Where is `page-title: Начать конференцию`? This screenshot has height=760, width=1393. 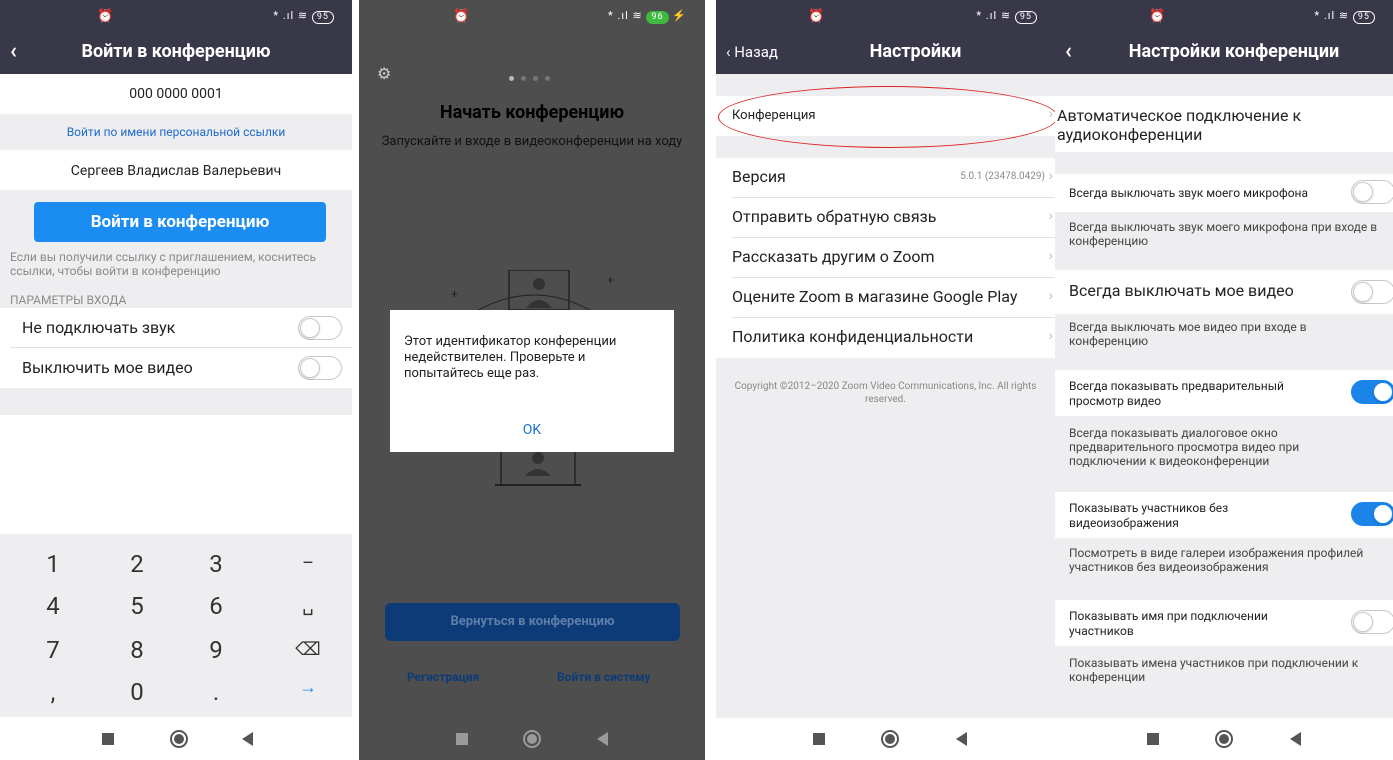 page-title: Начать конференцию is located at coordinates (532, 112).